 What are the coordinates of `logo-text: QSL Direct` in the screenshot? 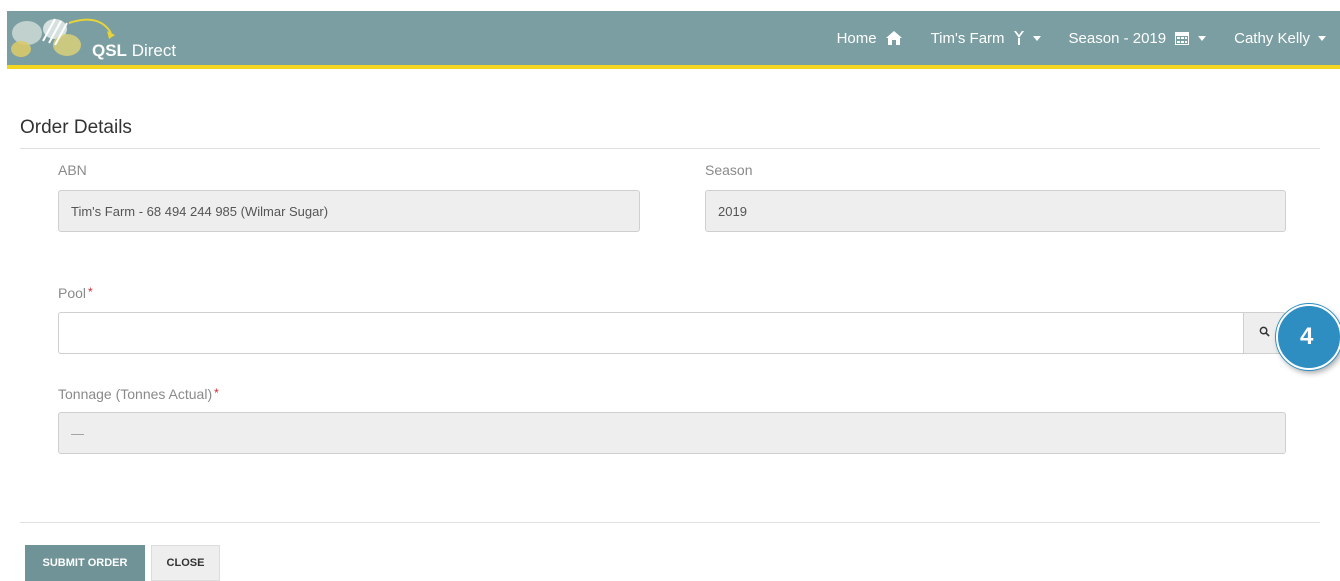 It's located at (134, 50).